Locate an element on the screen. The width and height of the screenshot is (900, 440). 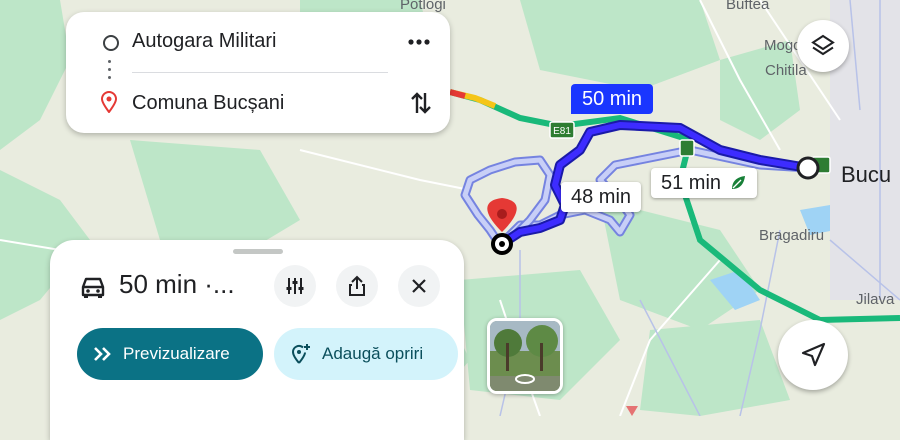
layers-button is located at coordinates (823, 46).